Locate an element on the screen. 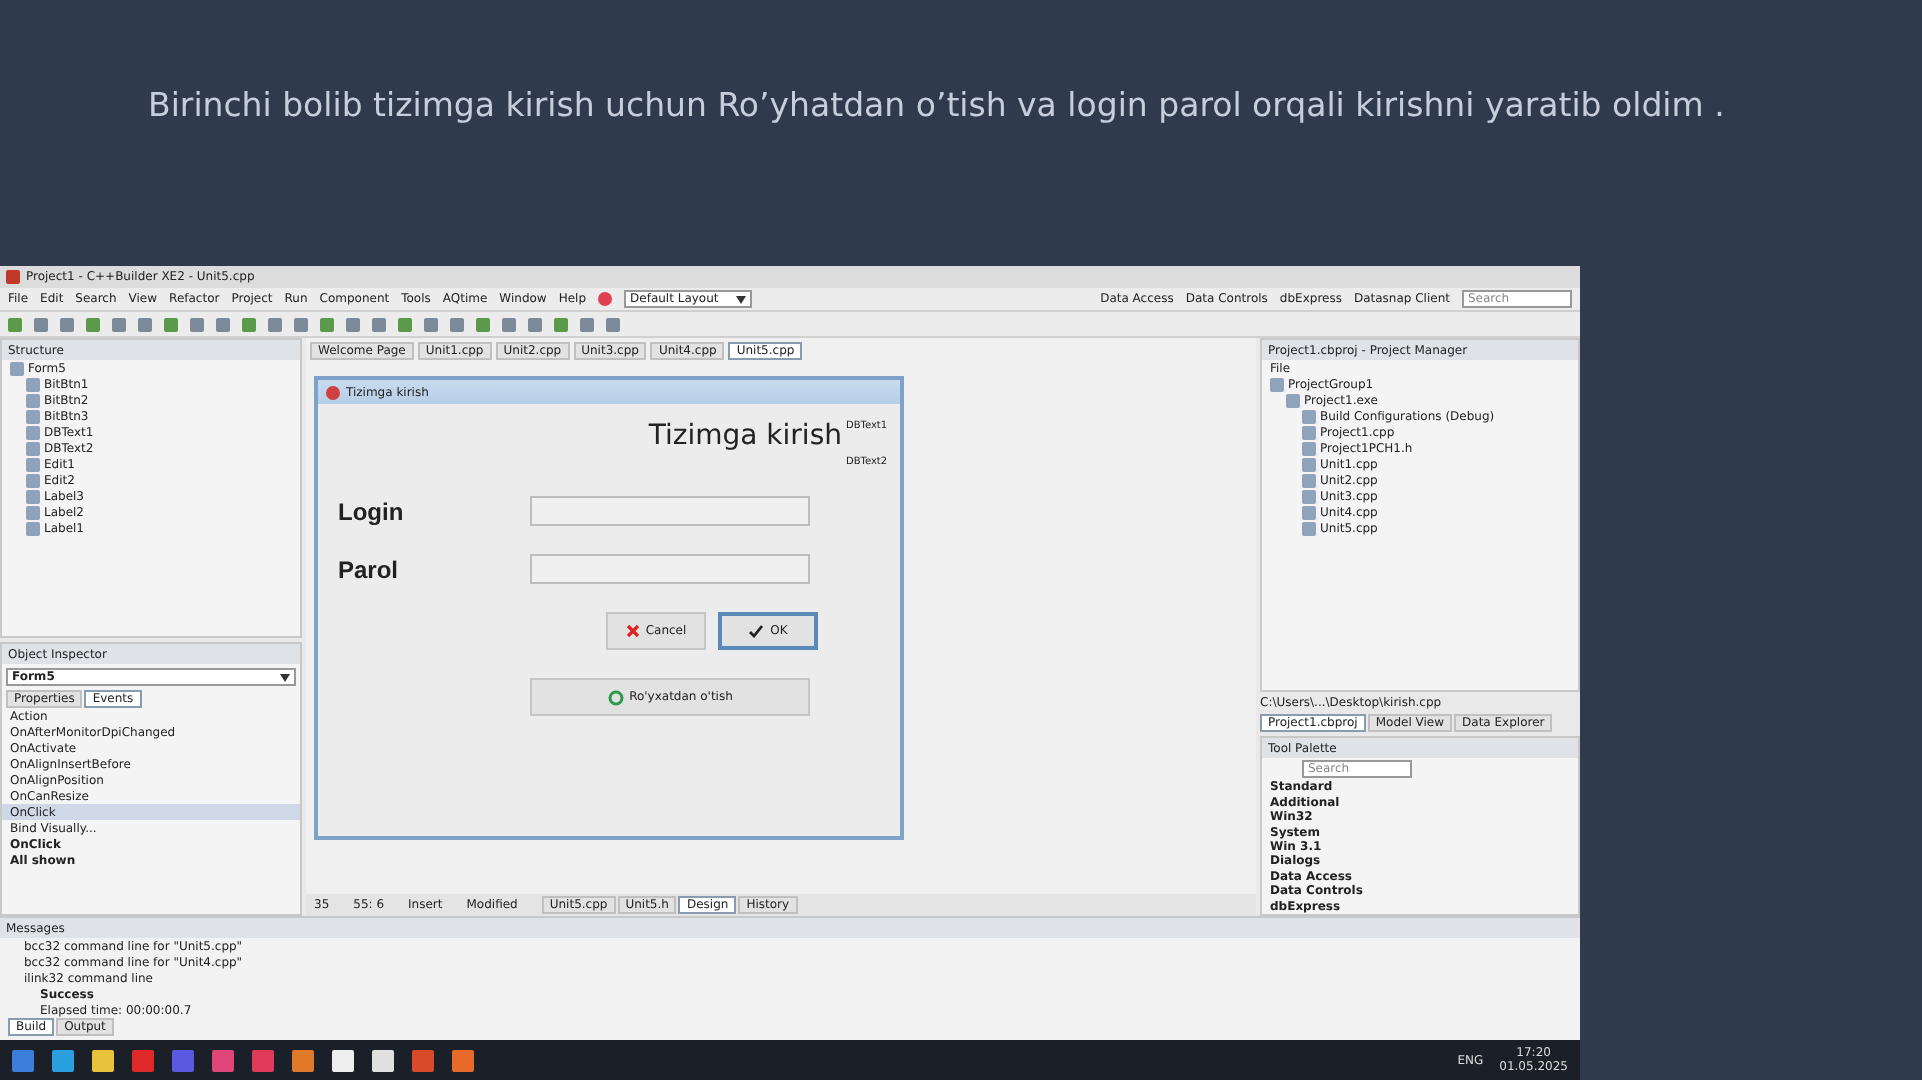 This screenshot has height=1080, width=1922. field-label: Login is located at coordinates (372, 511).